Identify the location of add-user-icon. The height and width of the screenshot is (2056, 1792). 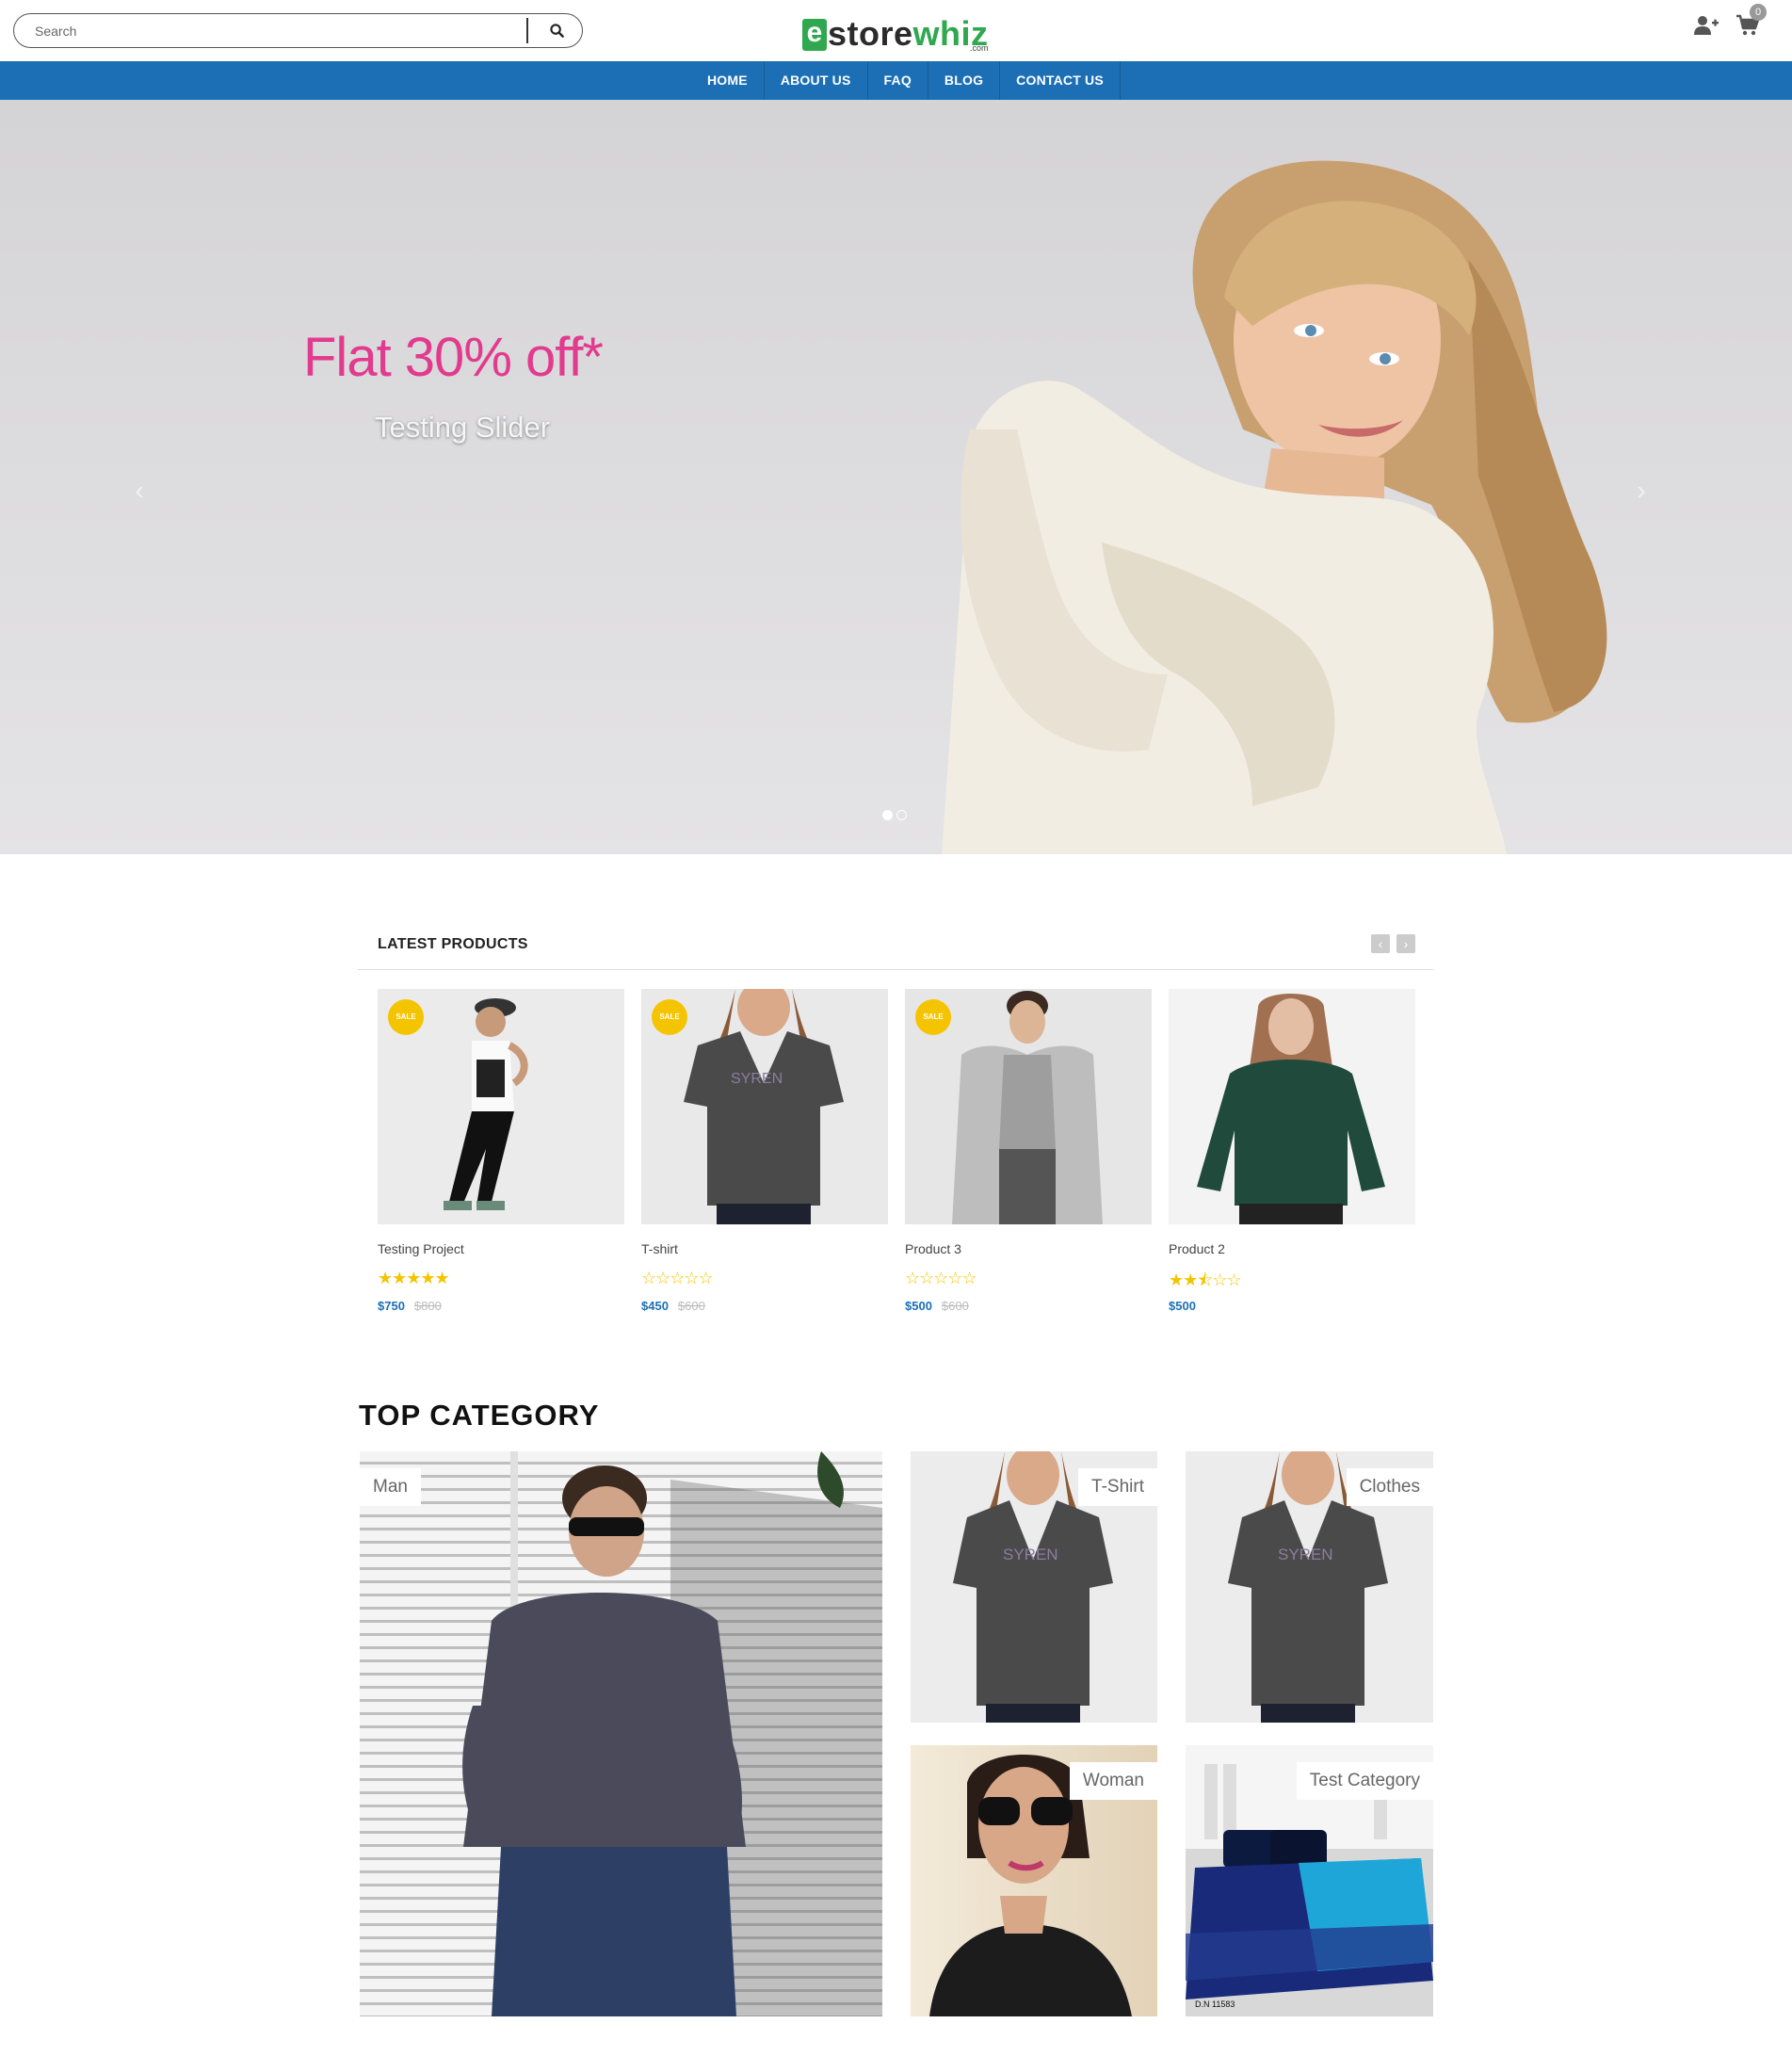
(1706, 26).